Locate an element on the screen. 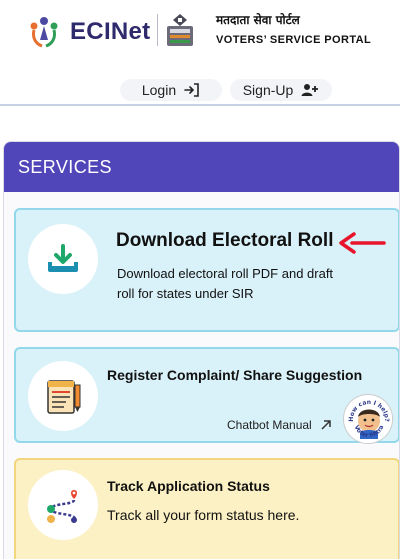 The image size is (400, 559). card-title: Register Complaint/ Share Suggestion is located at coordinates (235, 375).